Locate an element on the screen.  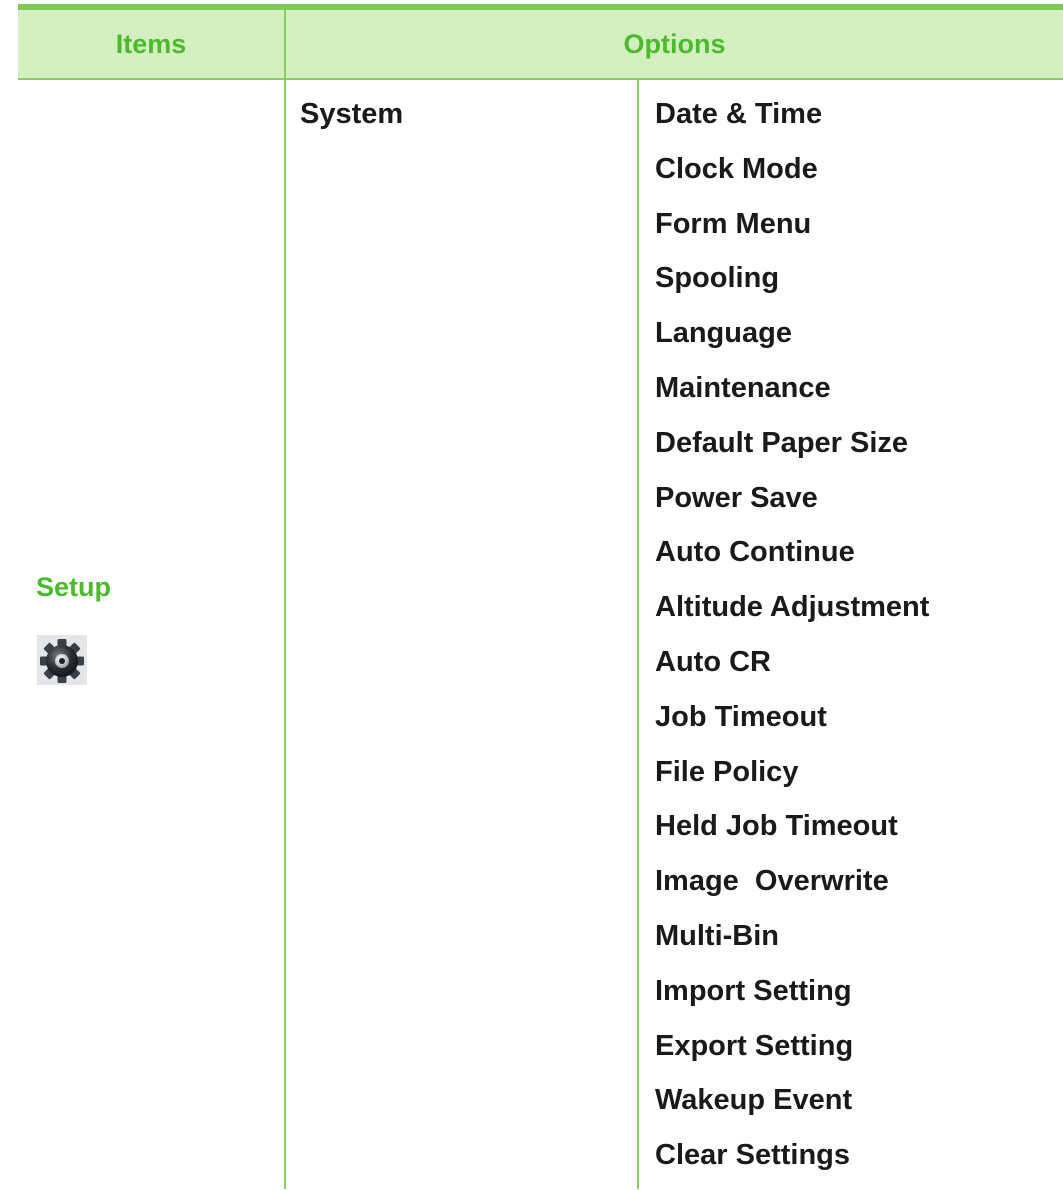
option-multi-bin: Multi-Bin is located at coordinates (717, 935).